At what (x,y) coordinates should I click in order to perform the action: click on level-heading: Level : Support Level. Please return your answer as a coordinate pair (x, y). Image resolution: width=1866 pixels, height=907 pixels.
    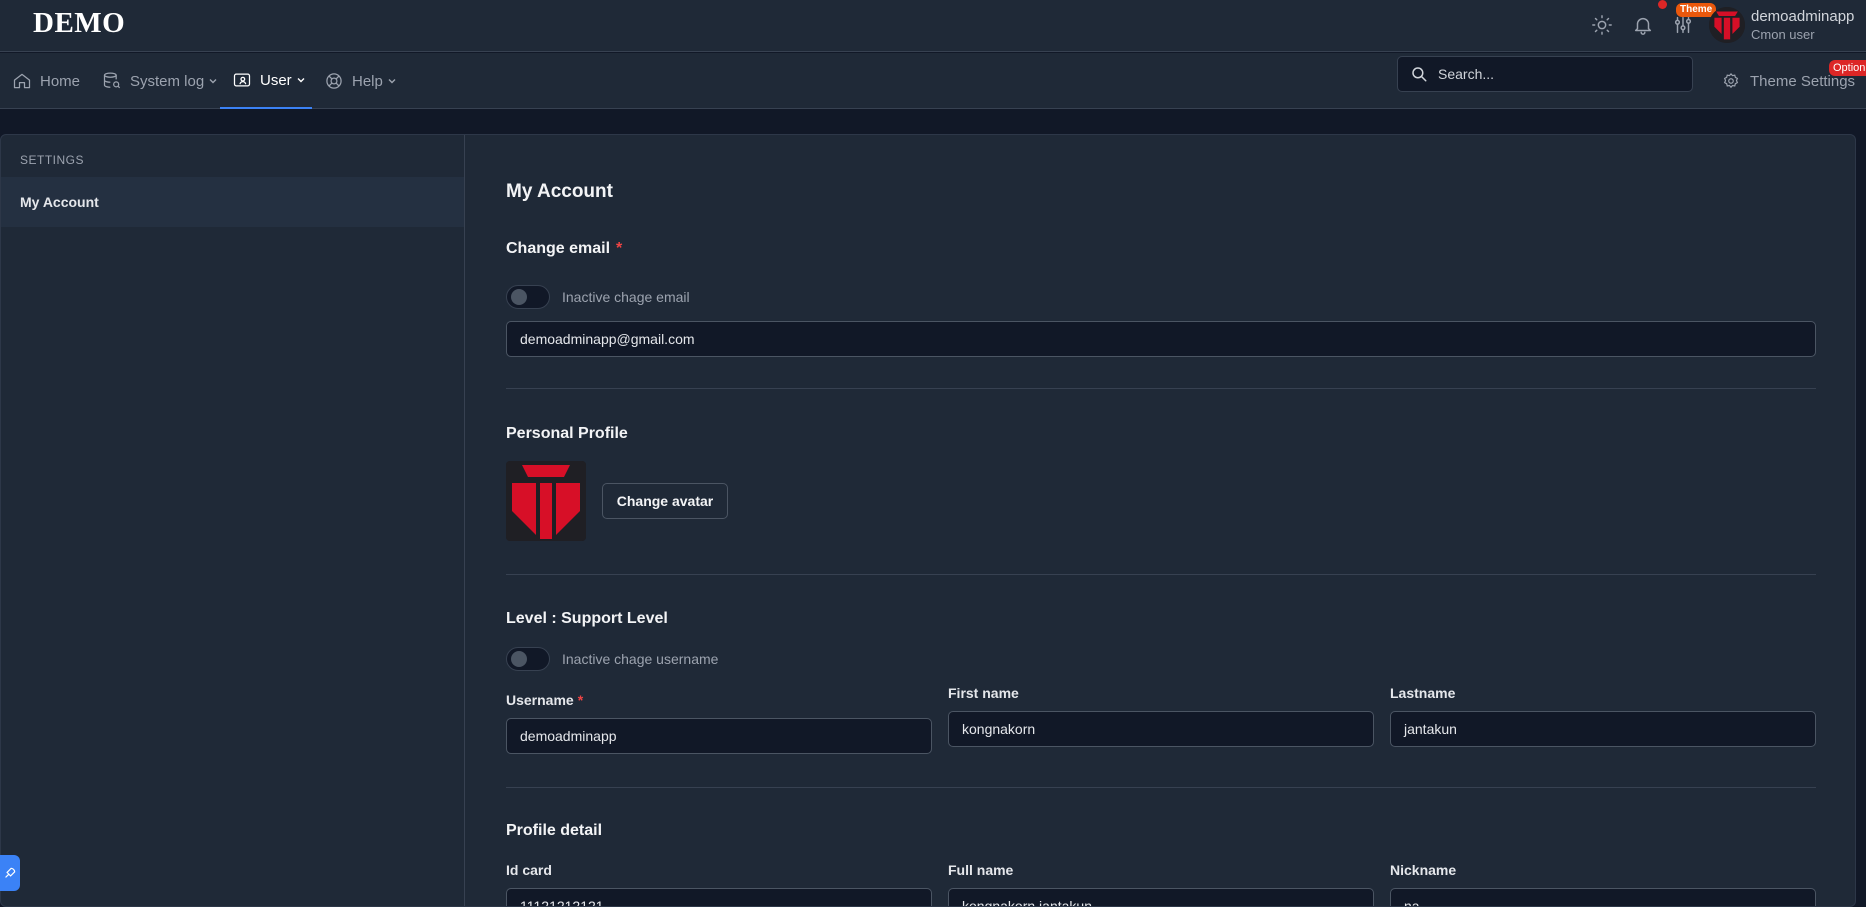
    Looking at the image, I should click on (587, 618).